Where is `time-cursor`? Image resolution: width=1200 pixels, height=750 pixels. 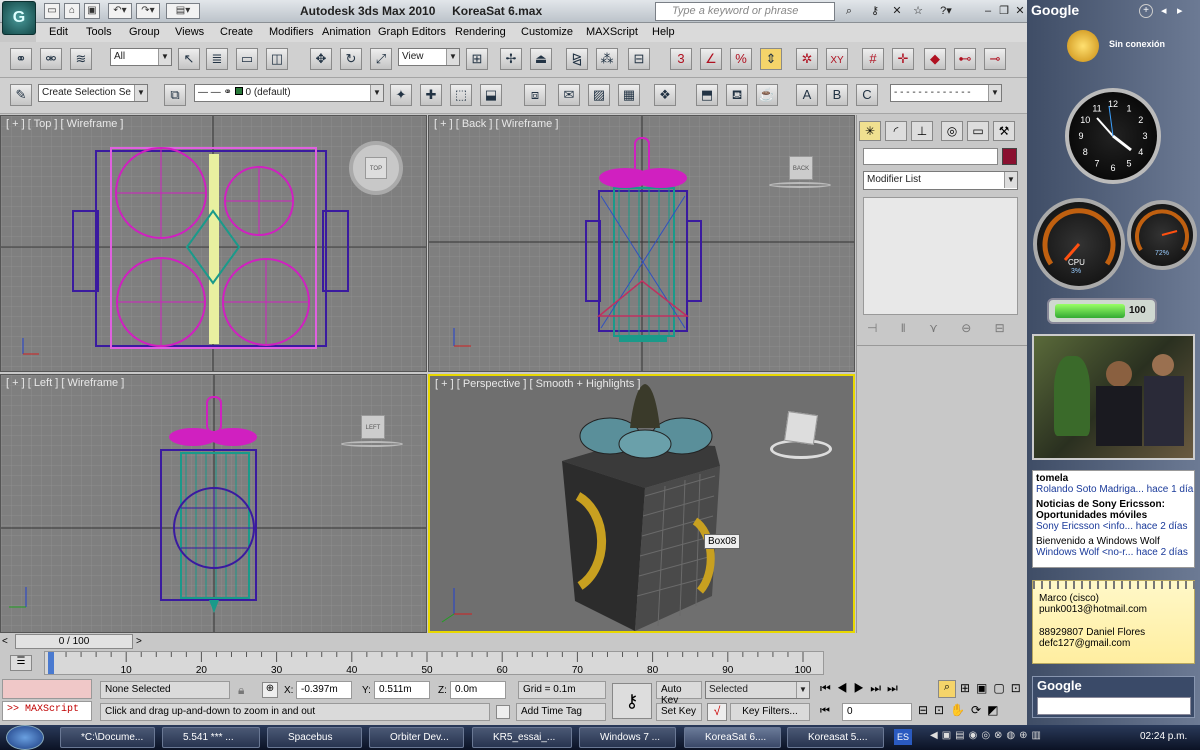 time-cursor is located at coordinates (51, 663).